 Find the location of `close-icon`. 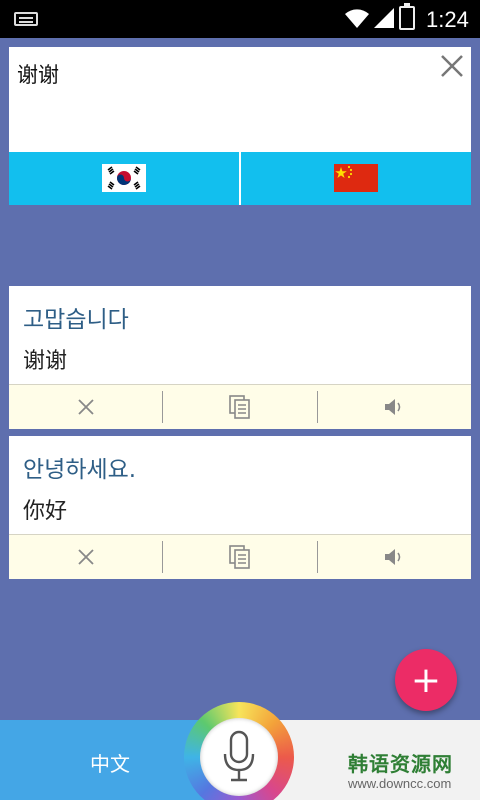

close-icon is located at coordinates (452, 66).